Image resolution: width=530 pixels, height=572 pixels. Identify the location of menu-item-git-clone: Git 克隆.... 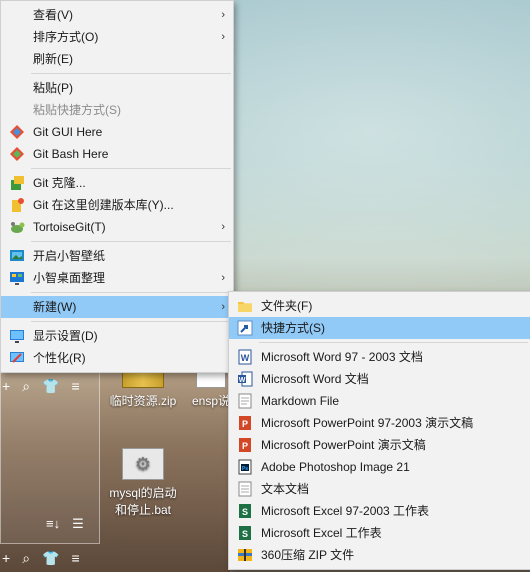
(117, 183).